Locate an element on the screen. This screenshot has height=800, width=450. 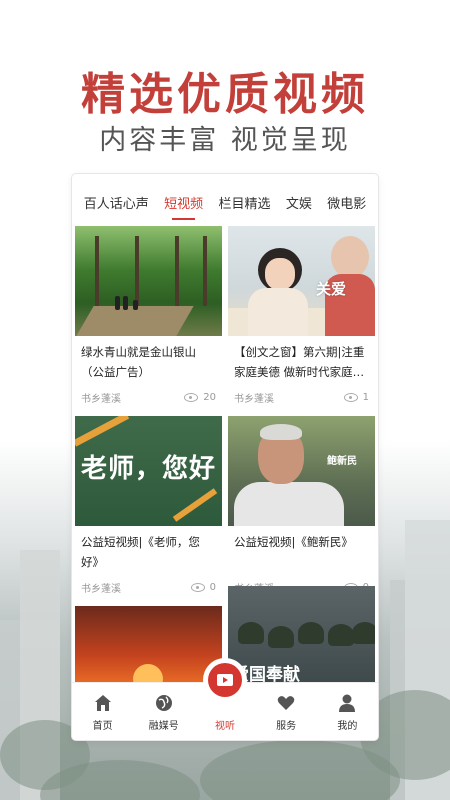
nav-label: 首页 is located at coordinates (102, 726).